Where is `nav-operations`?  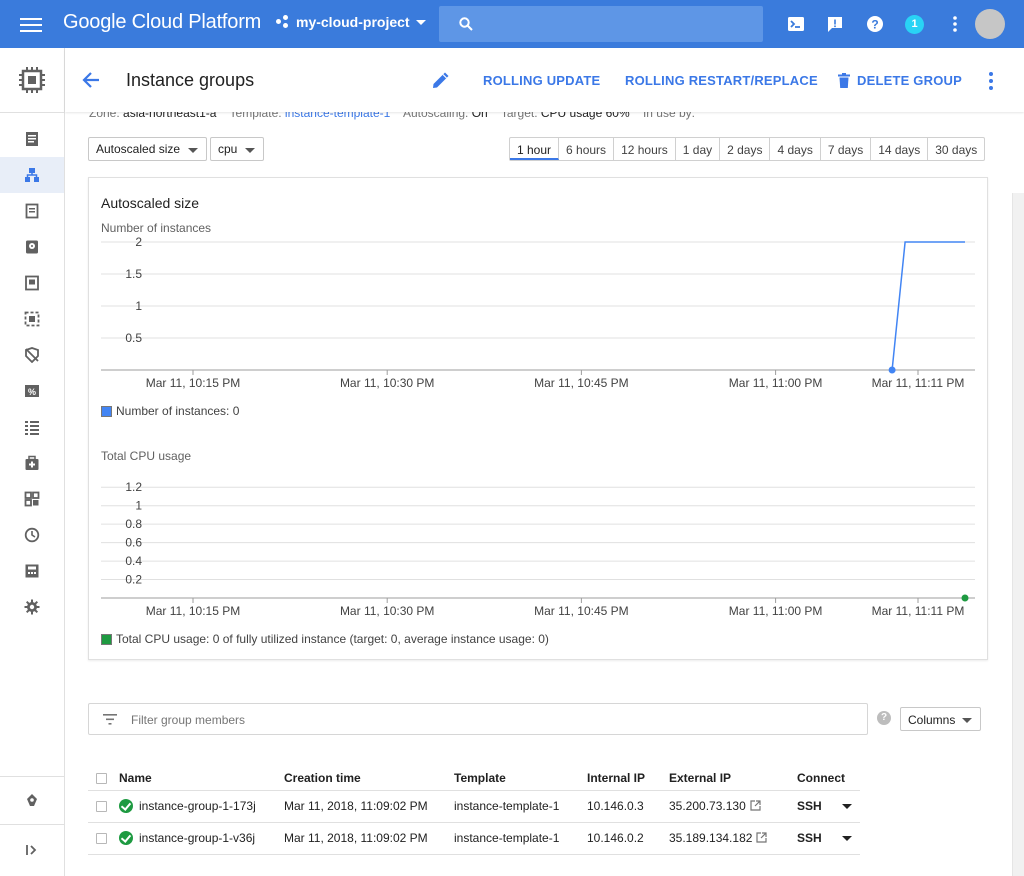 nav-operations is located at coordinates (32, 535).